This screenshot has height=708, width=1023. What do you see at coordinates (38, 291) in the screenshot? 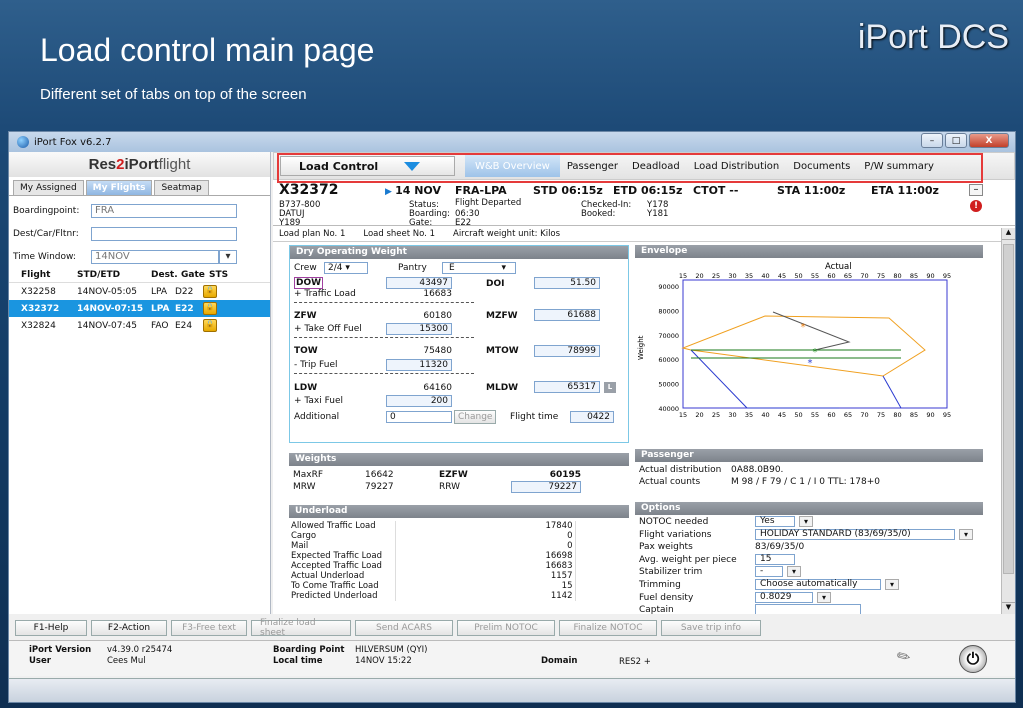
I see `flight-number: X32258` at bounding box center [38, 291].